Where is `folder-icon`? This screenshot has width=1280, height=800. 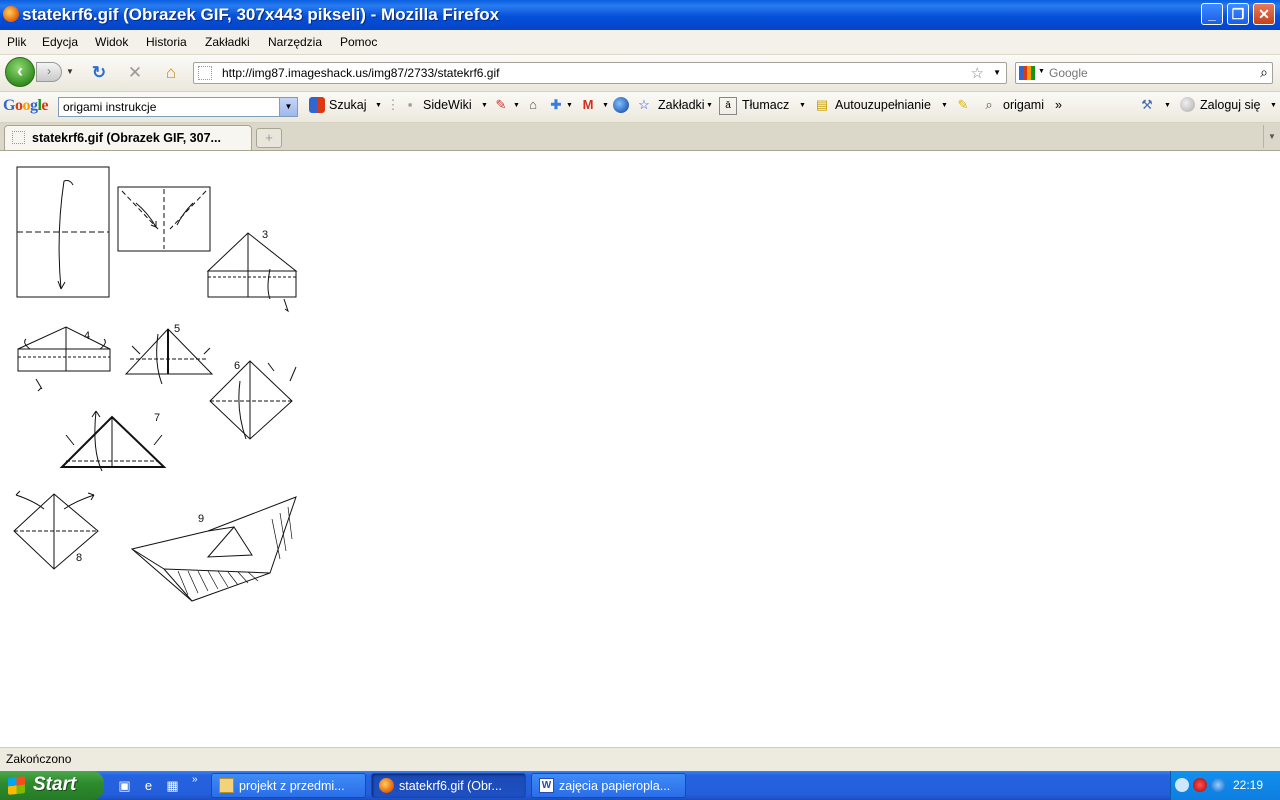
folder-icon is located at coordinates (226, 785).